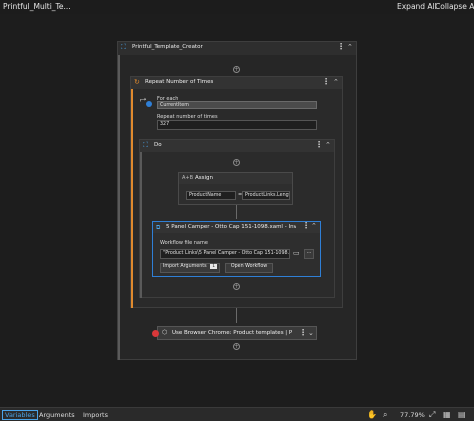 This screenshot has height=421, width=474. Describe the element at coordinates (158, 227) in the screenshot. I see `invoke-workflow-icon: ⧉` at that location.